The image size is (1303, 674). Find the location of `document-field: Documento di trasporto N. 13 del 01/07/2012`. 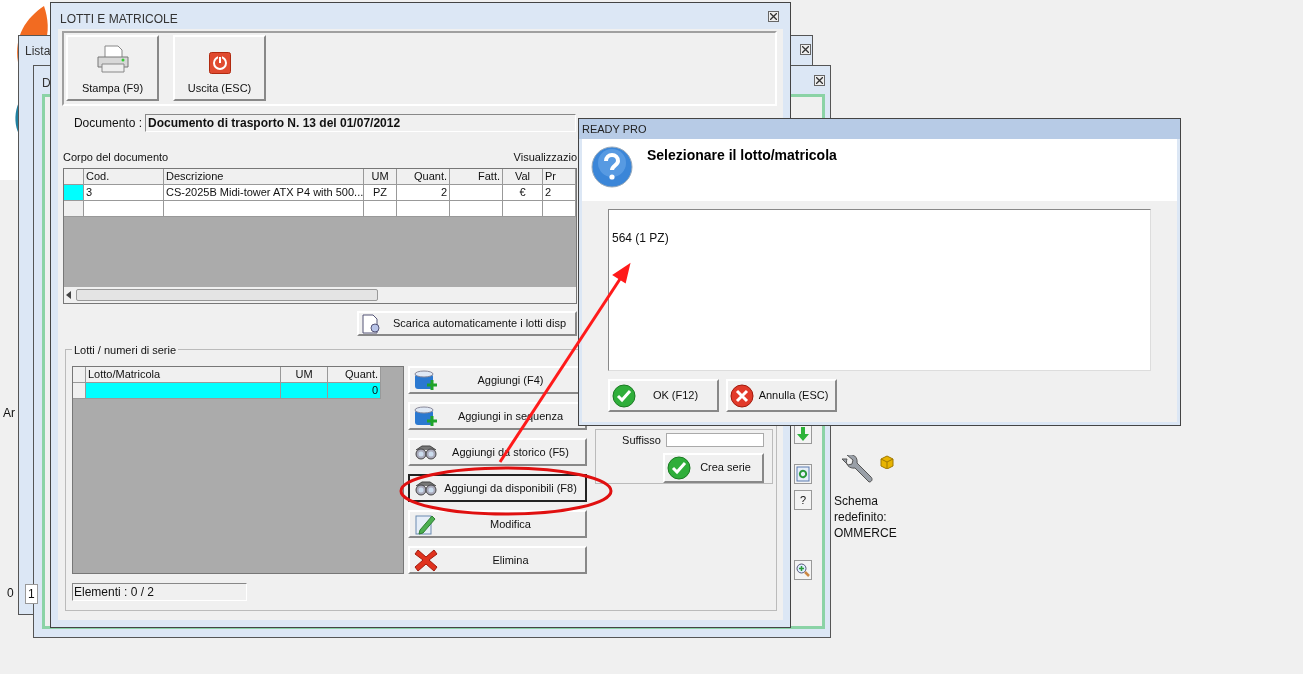

document-field: Documento di trasporto N. 13 del 01/07/2012 is located at coordinates (360, 123).